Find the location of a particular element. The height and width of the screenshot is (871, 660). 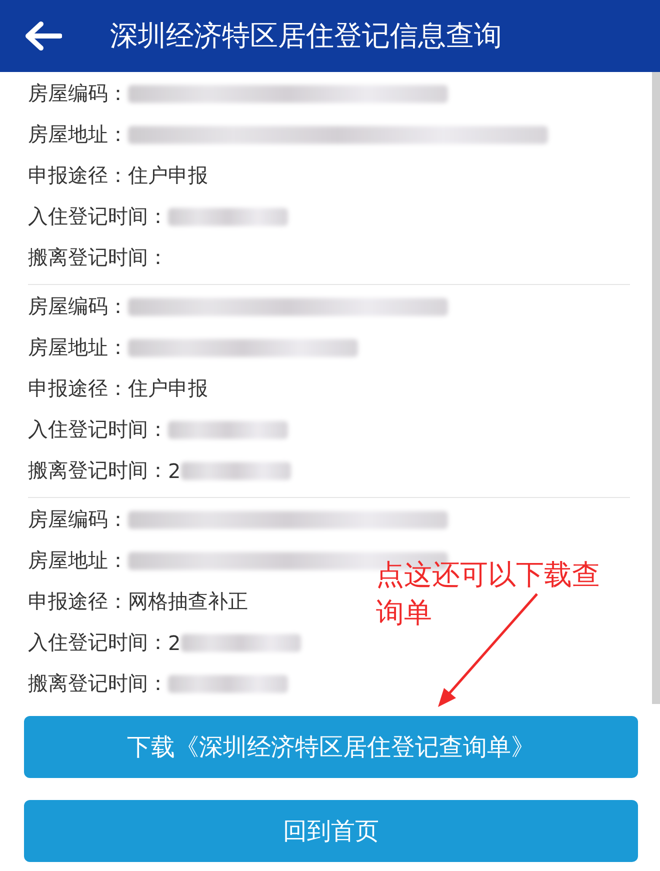

field-value: 网格抽查补正 is located at coordinates (188, 601).